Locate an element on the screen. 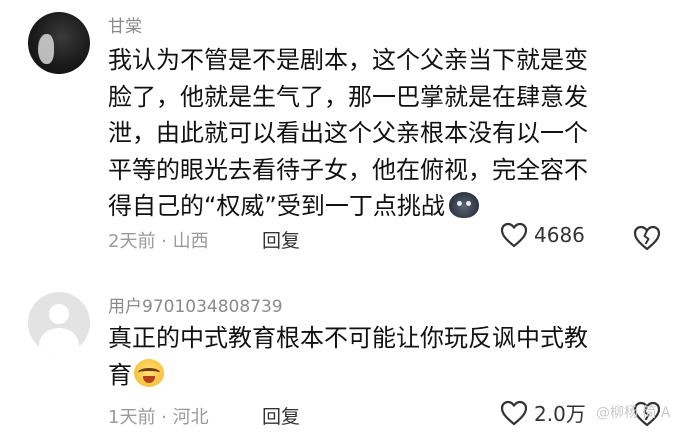  comment-text-line: 平等的眼光去看待子女，他在俯视，完全容不 is located at coordinates (348, 169).